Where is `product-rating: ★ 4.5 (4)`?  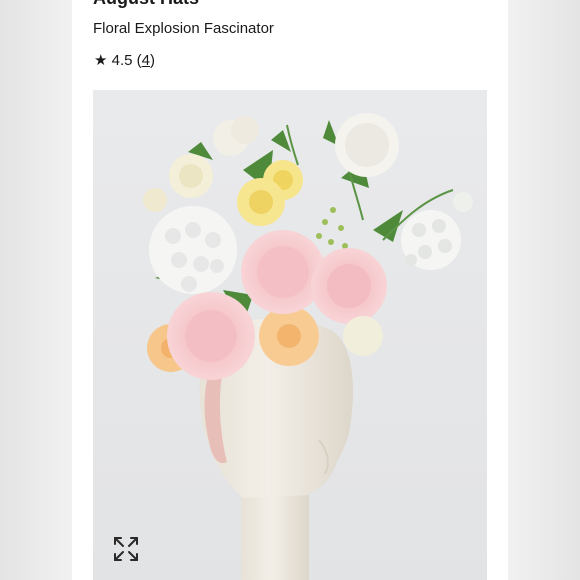
product-rating: ★ 4.5 (4) is located at coordinates (124, 60).